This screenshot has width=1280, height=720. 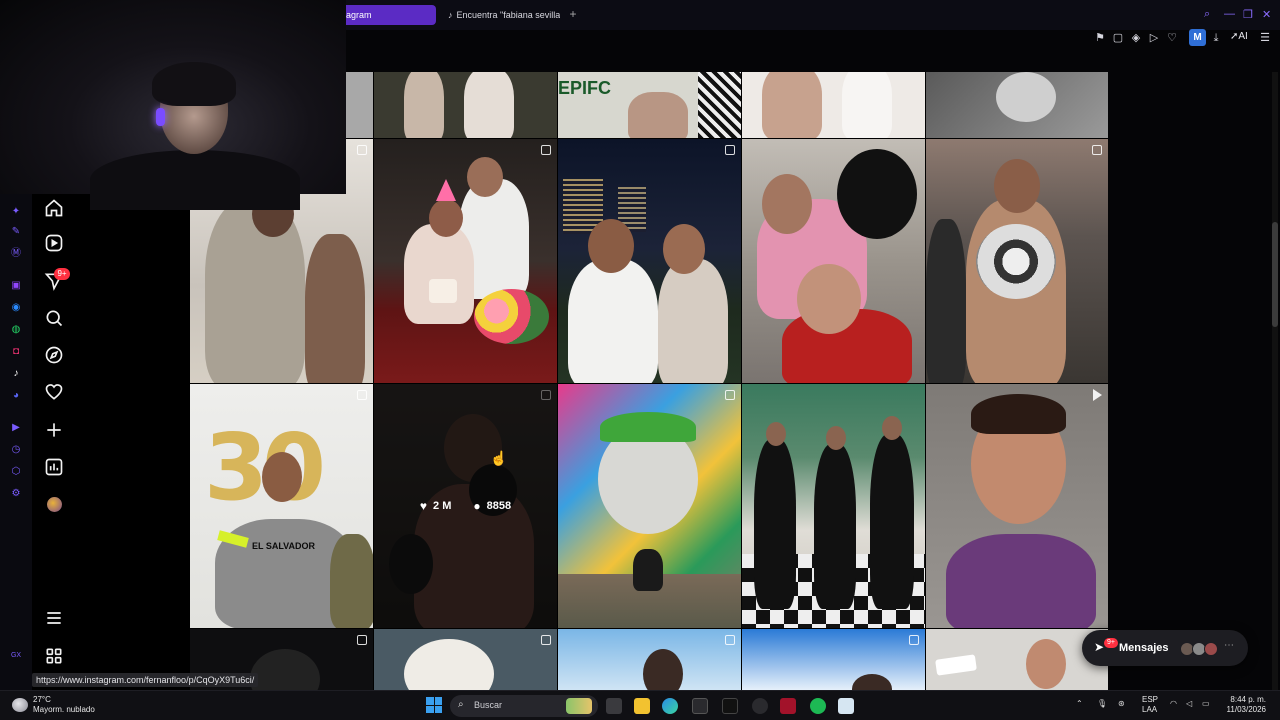 I want to click on tiktok-sidebar-icon: ♪, so click(x=16, y=374).